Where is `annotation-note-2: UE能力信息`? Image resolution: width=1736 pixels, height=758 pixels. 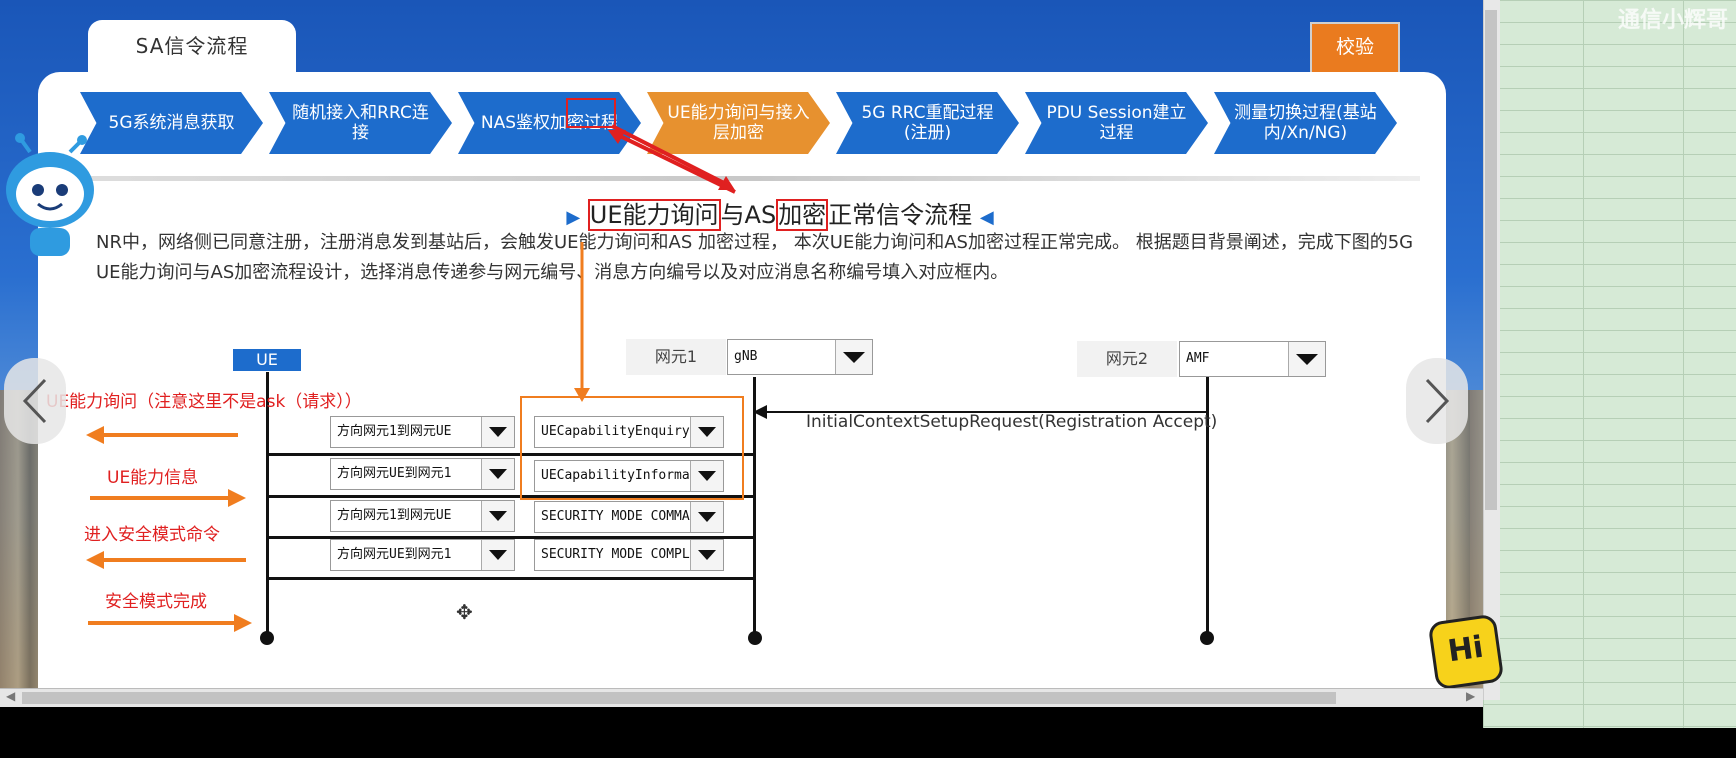
annotation-note-2: UE能力信息 is located at coordinates (153, 478).